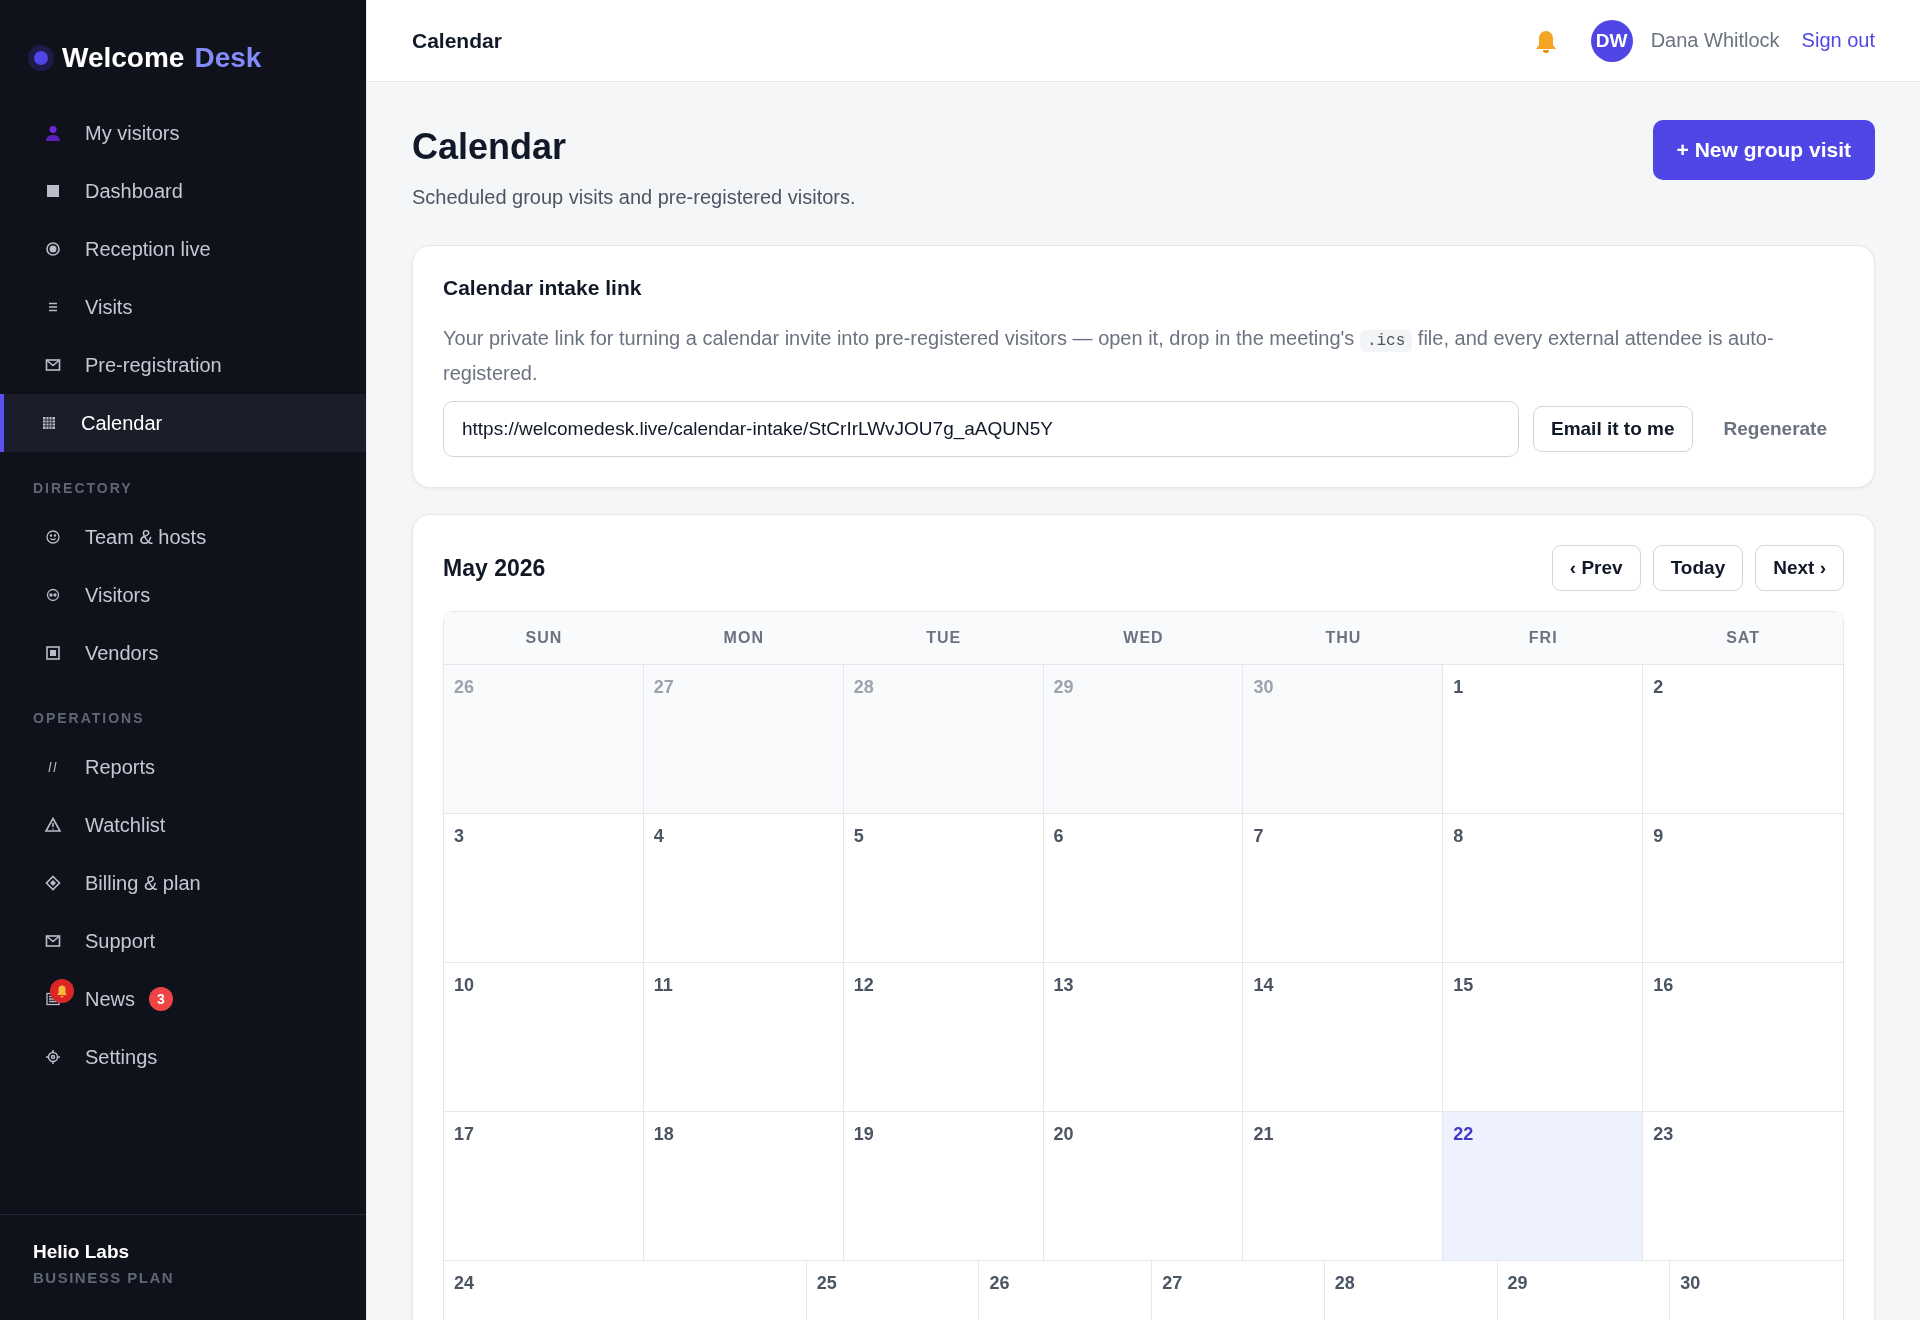 The width and height of the screenshot is (1920, 1320). What do you see at coordinates (1612, 429) in the screenshot?
I see `email-button: Email it to me` at bounding box center [1612, 429].